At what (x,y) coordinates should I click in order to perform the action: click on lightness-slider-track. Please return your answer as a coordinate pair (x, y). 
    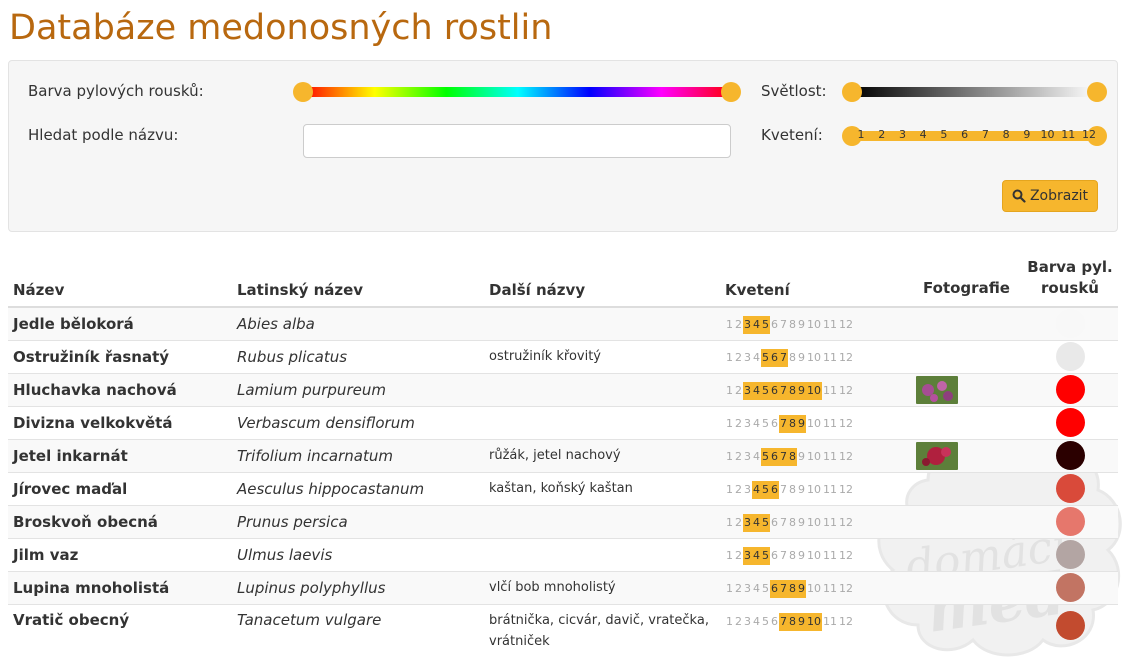
    Looking at the image, I should click on (975, 92).